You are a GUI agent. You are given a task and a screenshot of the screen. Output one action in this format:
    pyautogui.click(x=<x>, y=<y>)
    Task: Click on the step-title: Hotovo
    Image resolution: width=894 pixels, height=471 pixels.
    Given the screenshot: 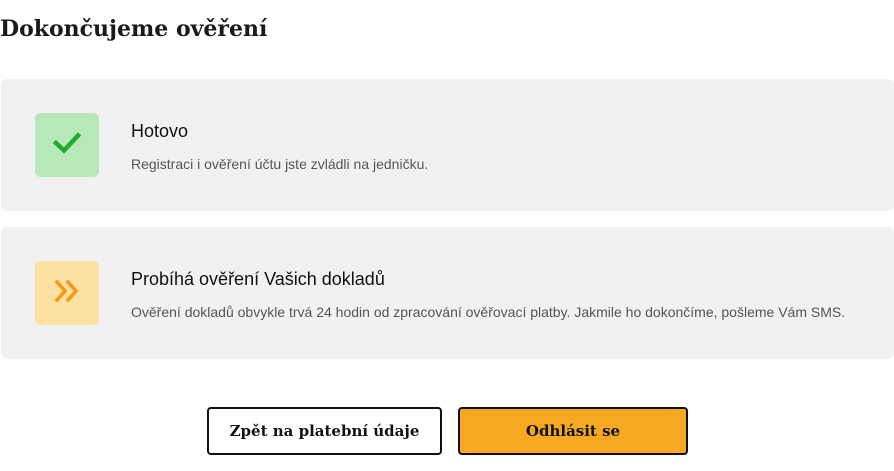 What is the action you would take?
    pyautogui.click(x=160, y=131)
    